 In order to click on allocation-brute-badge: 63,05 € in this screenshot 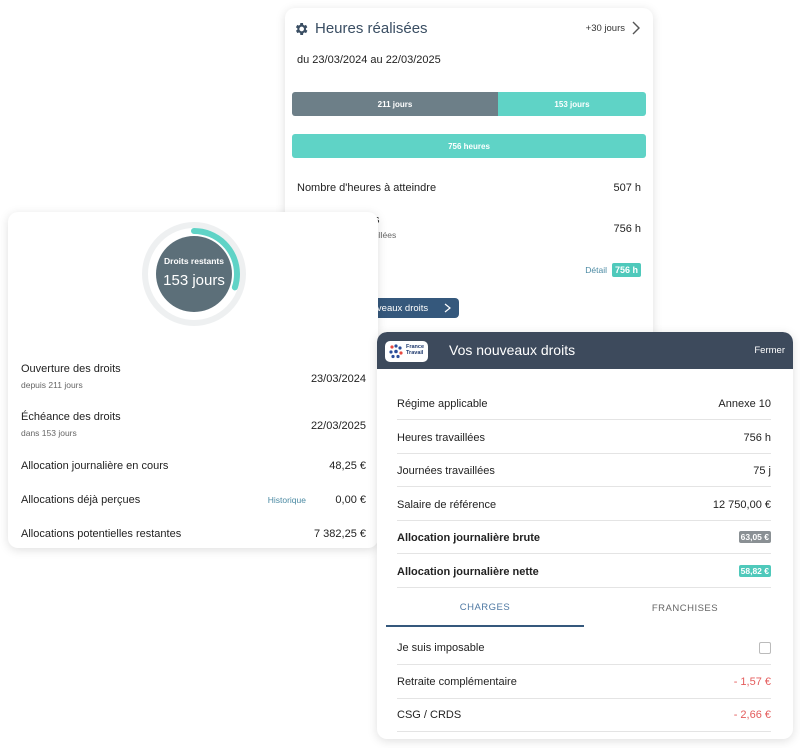, I will do `click(754, 537)`.